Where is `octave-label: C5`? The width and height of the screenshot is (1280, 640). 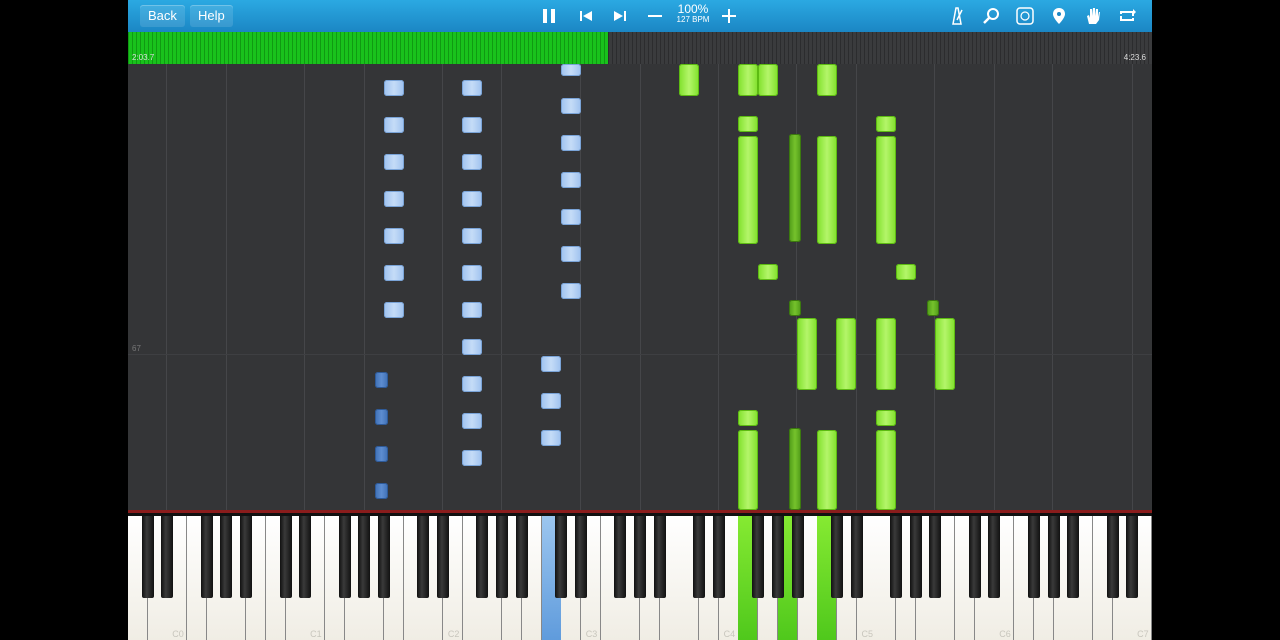
octave-label: C5 is located at coordinates (867, 634).